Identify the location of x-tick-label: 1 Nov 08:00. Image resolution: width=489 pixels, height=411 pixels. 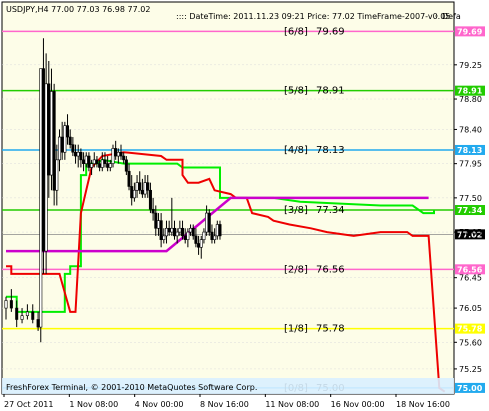
(93, 404).